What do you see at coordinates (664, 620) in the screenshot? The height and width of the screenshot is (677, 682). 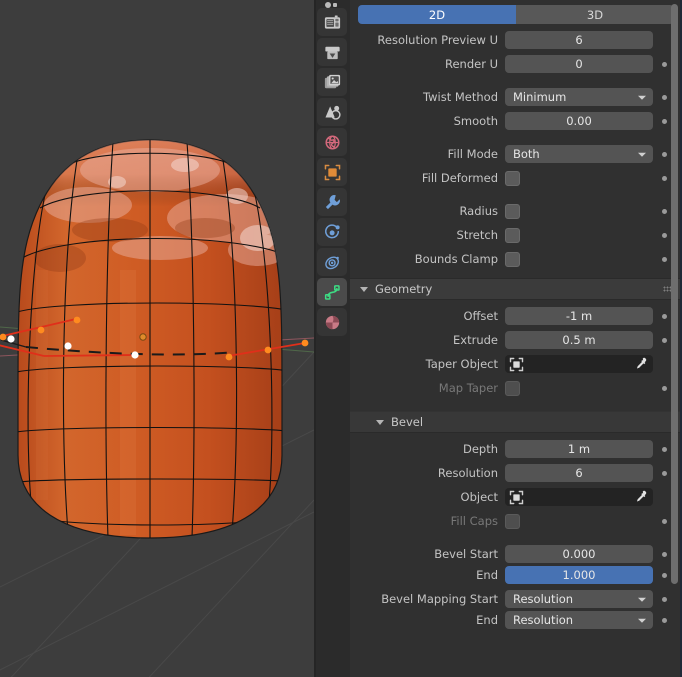 I see `animate-dot-bevel-mapping-end` at bounding box center [664, 620].